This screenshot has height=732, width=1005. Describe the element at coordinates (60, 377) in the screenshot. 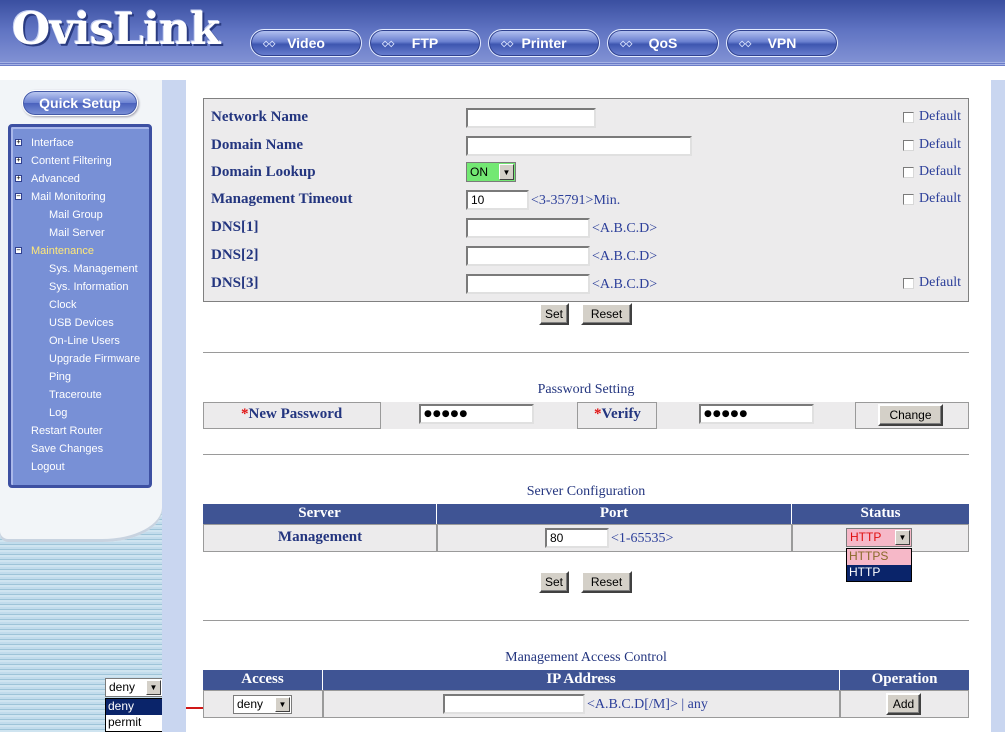

I see `sidebar-item-ping: Ping` at that location.